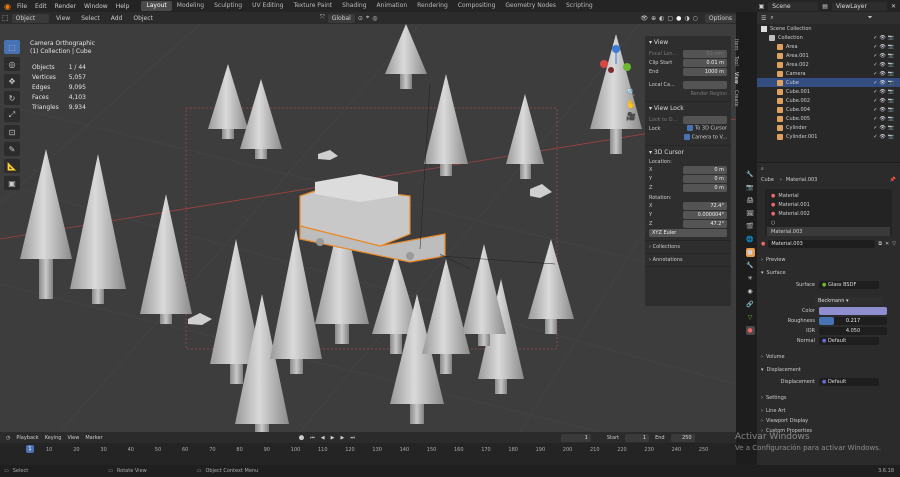 The image size is (900, 477). What do you see at coordinates (793, 6) in the screenshot?
I see `scene-selector: Scene` at bounding box center [793, 6].